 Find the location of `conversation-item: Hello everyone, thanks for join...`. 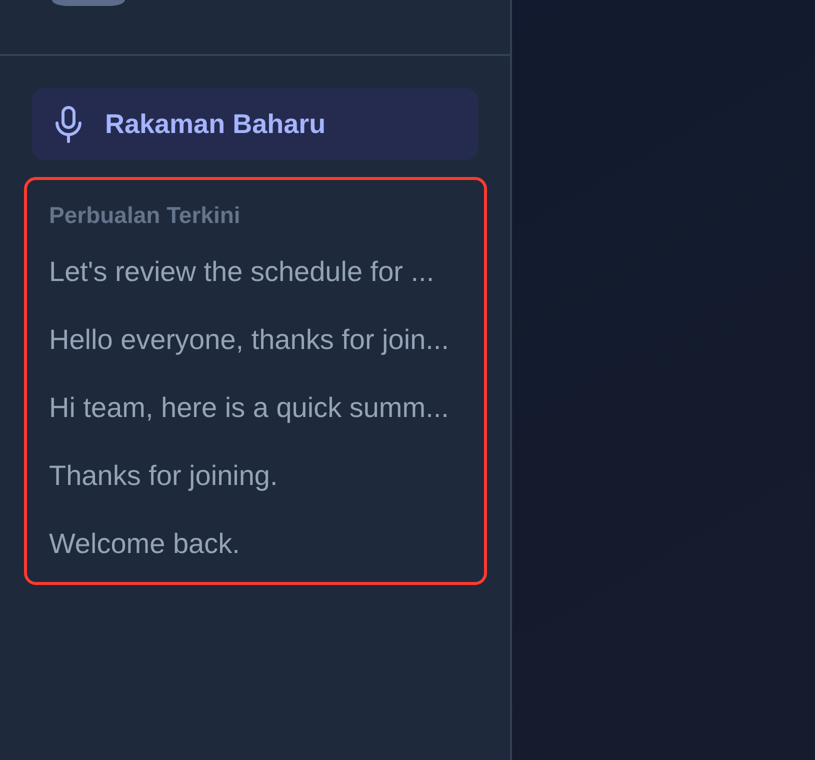

conversation-item: Hello everyone, thanks for join... is located at coordinates (255, 340).